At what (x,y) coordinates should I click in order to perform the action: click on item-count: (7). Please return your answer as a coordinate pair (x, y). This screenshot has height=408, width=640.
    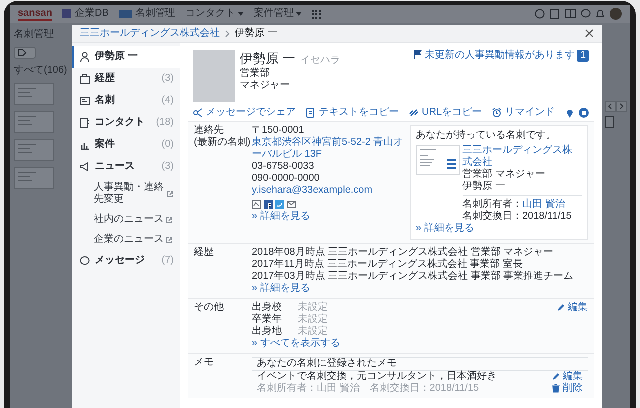
    Looking at the image, I should click on (168, 261).